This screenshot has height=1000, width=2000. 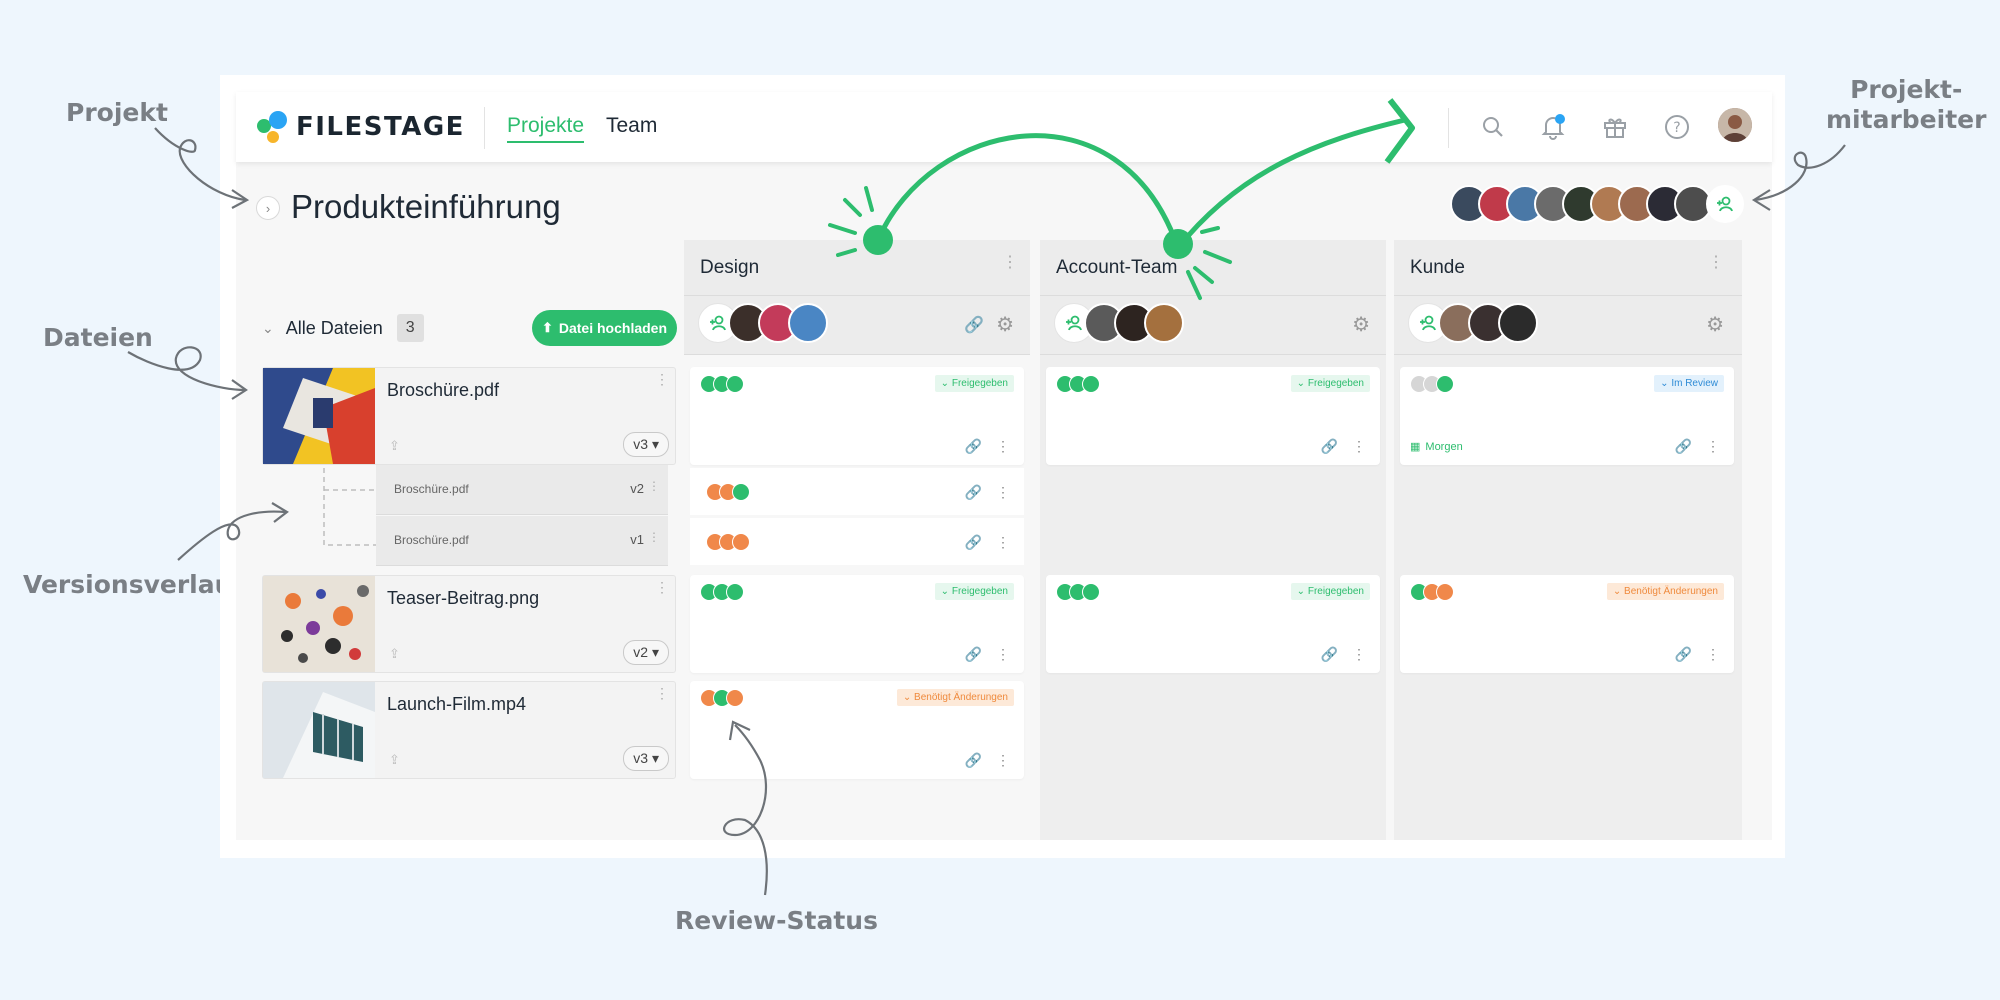 I want to click on file-card: Teaser-Beitrag.png ⋮ ⇪ v2 ▾, so click(x=469, y=624).